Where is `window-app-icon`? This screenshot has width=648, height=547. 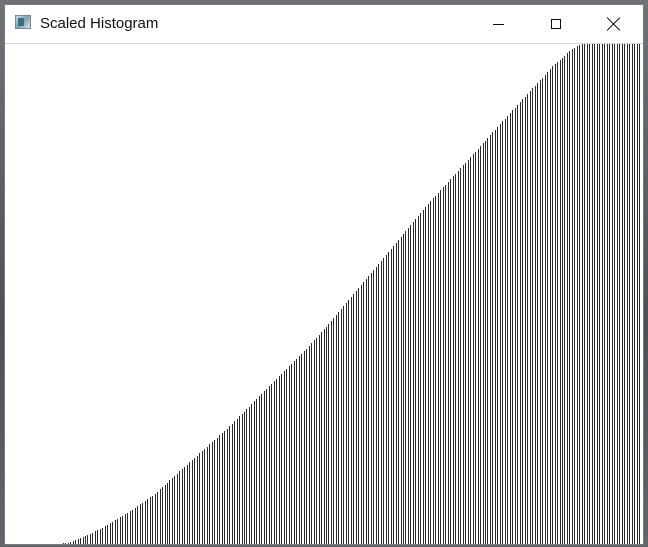 window-app-icon is located at coordinates (23, 22).